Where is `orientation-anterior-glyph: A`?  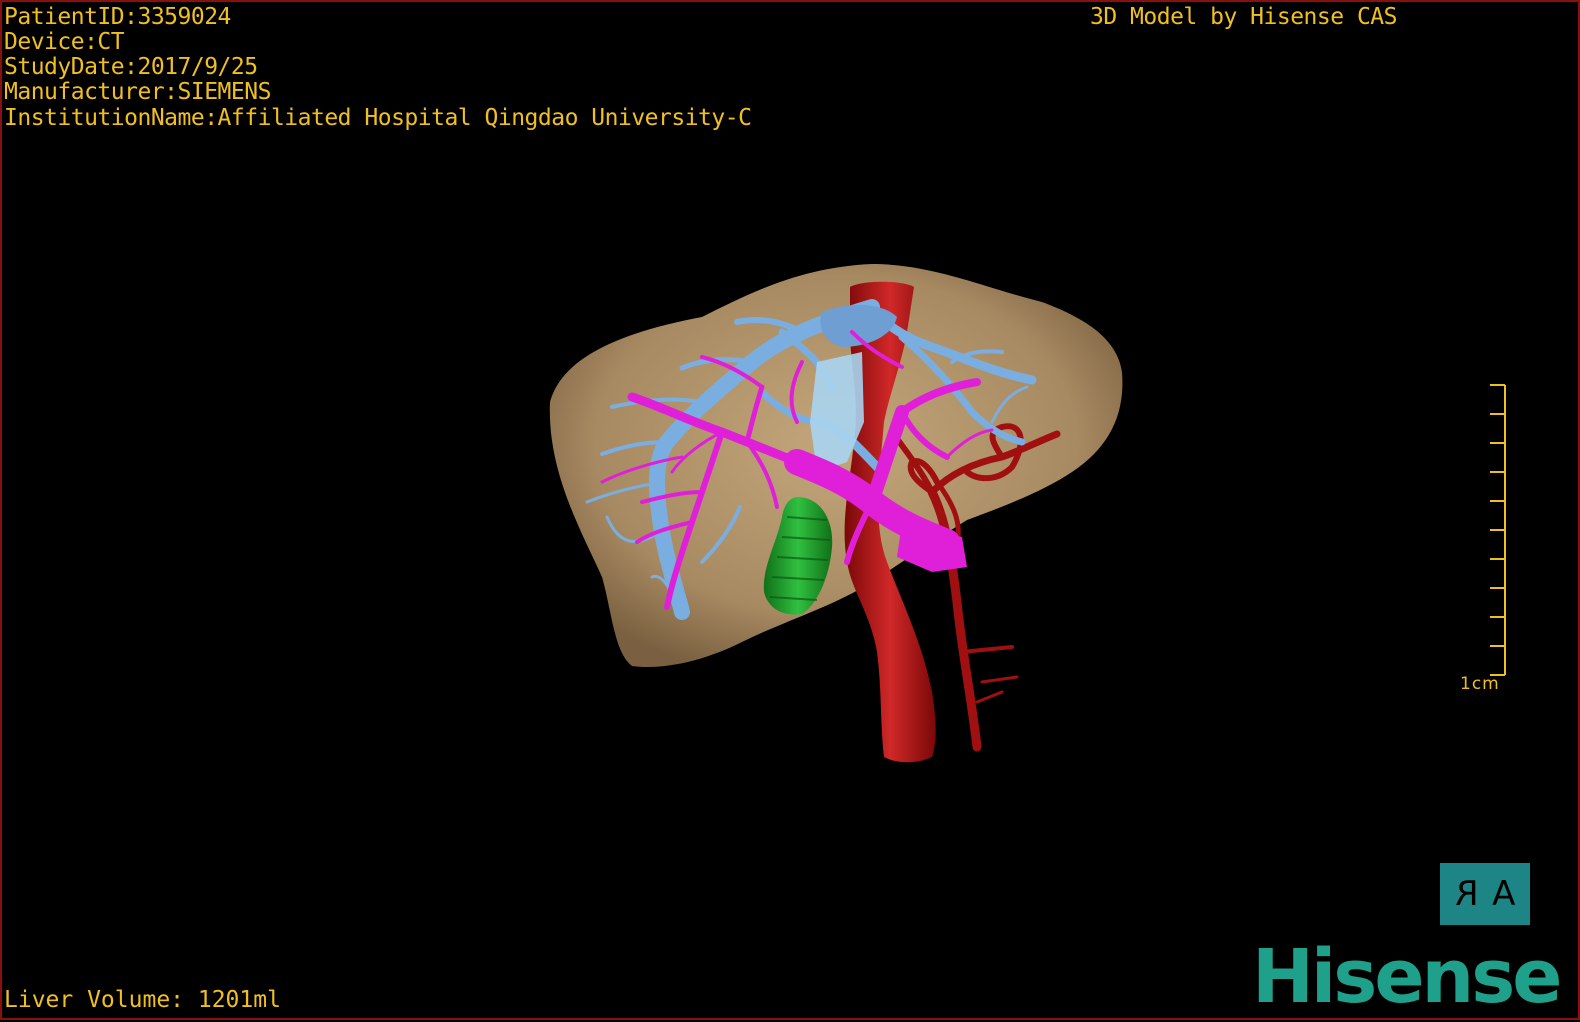
orientation-anterior-glyph: A is located at coordinates (1504, 894).